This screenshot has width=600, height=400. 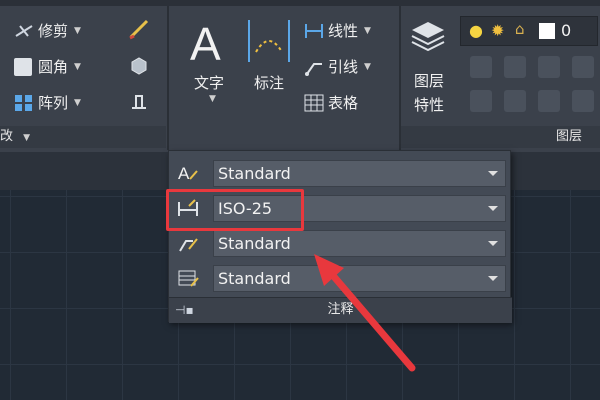 I want to click on leader-button: 引线 ▼, so click(x=337, y=66).